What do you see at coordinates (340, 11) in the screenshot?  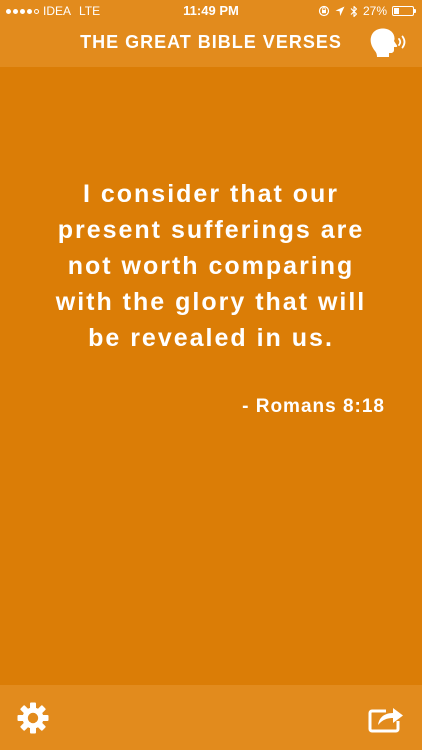 I see `location-arrow-icon` at bounding box center [340, 11].